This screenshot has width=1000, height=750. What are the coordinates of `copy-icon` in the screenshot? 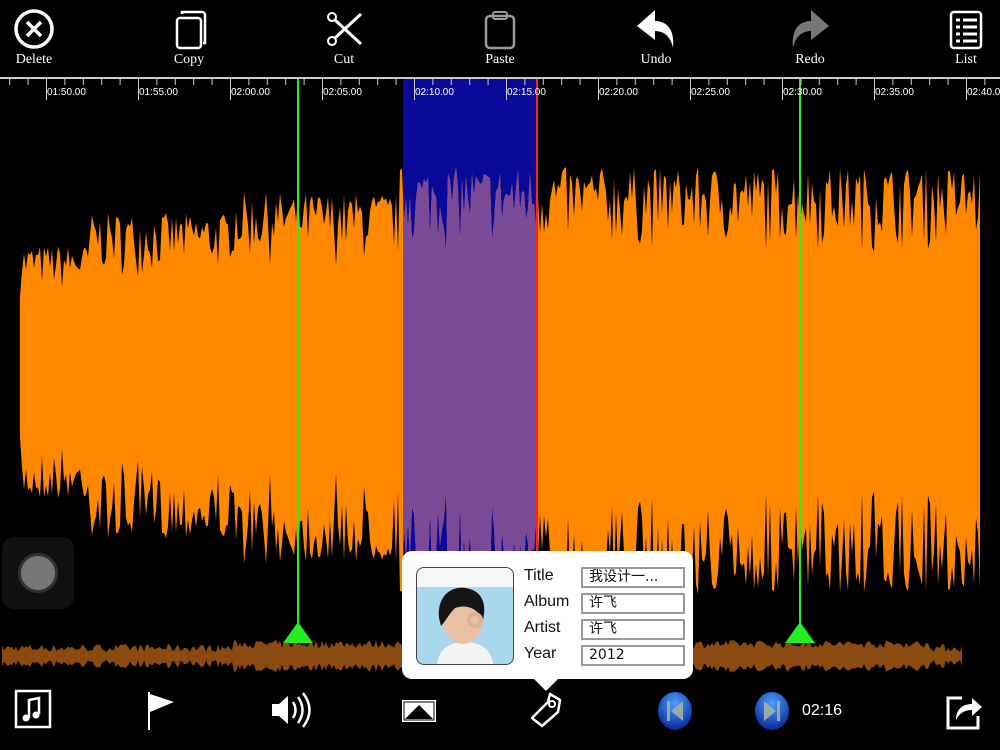 It's located at (191, 30).